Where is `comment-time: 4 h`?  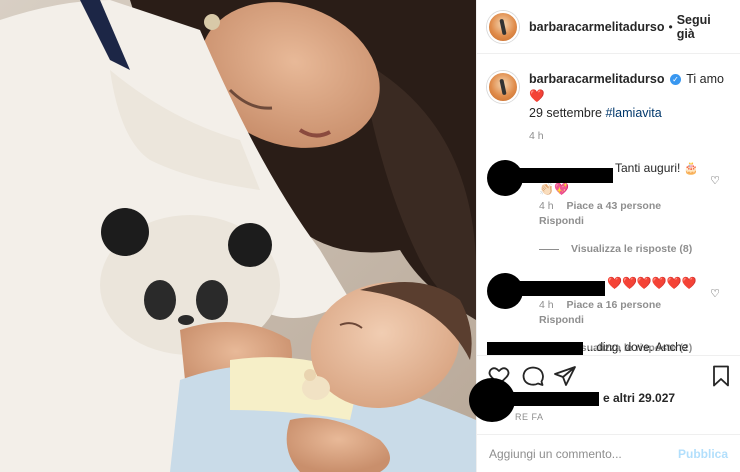
comment-time: 4 h is located at coordinates (546, 206).